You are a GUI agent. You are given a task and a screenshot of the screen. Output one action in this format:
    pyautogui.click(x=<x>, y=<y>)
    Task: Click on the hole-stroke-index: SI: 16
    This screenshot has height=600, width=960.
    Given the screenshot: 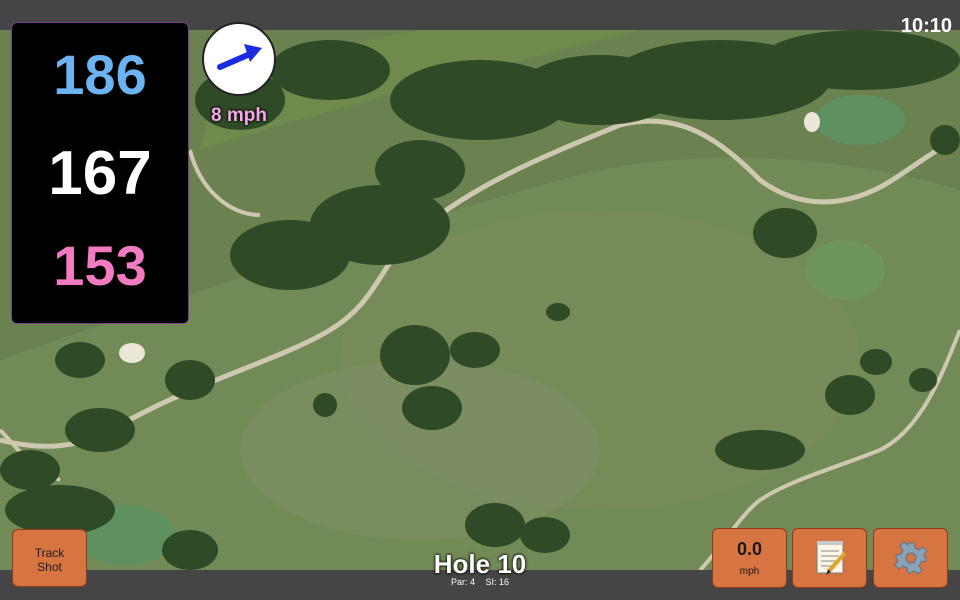 What is the action you would take?
    pyautogui.click(x=497, y=582)
    